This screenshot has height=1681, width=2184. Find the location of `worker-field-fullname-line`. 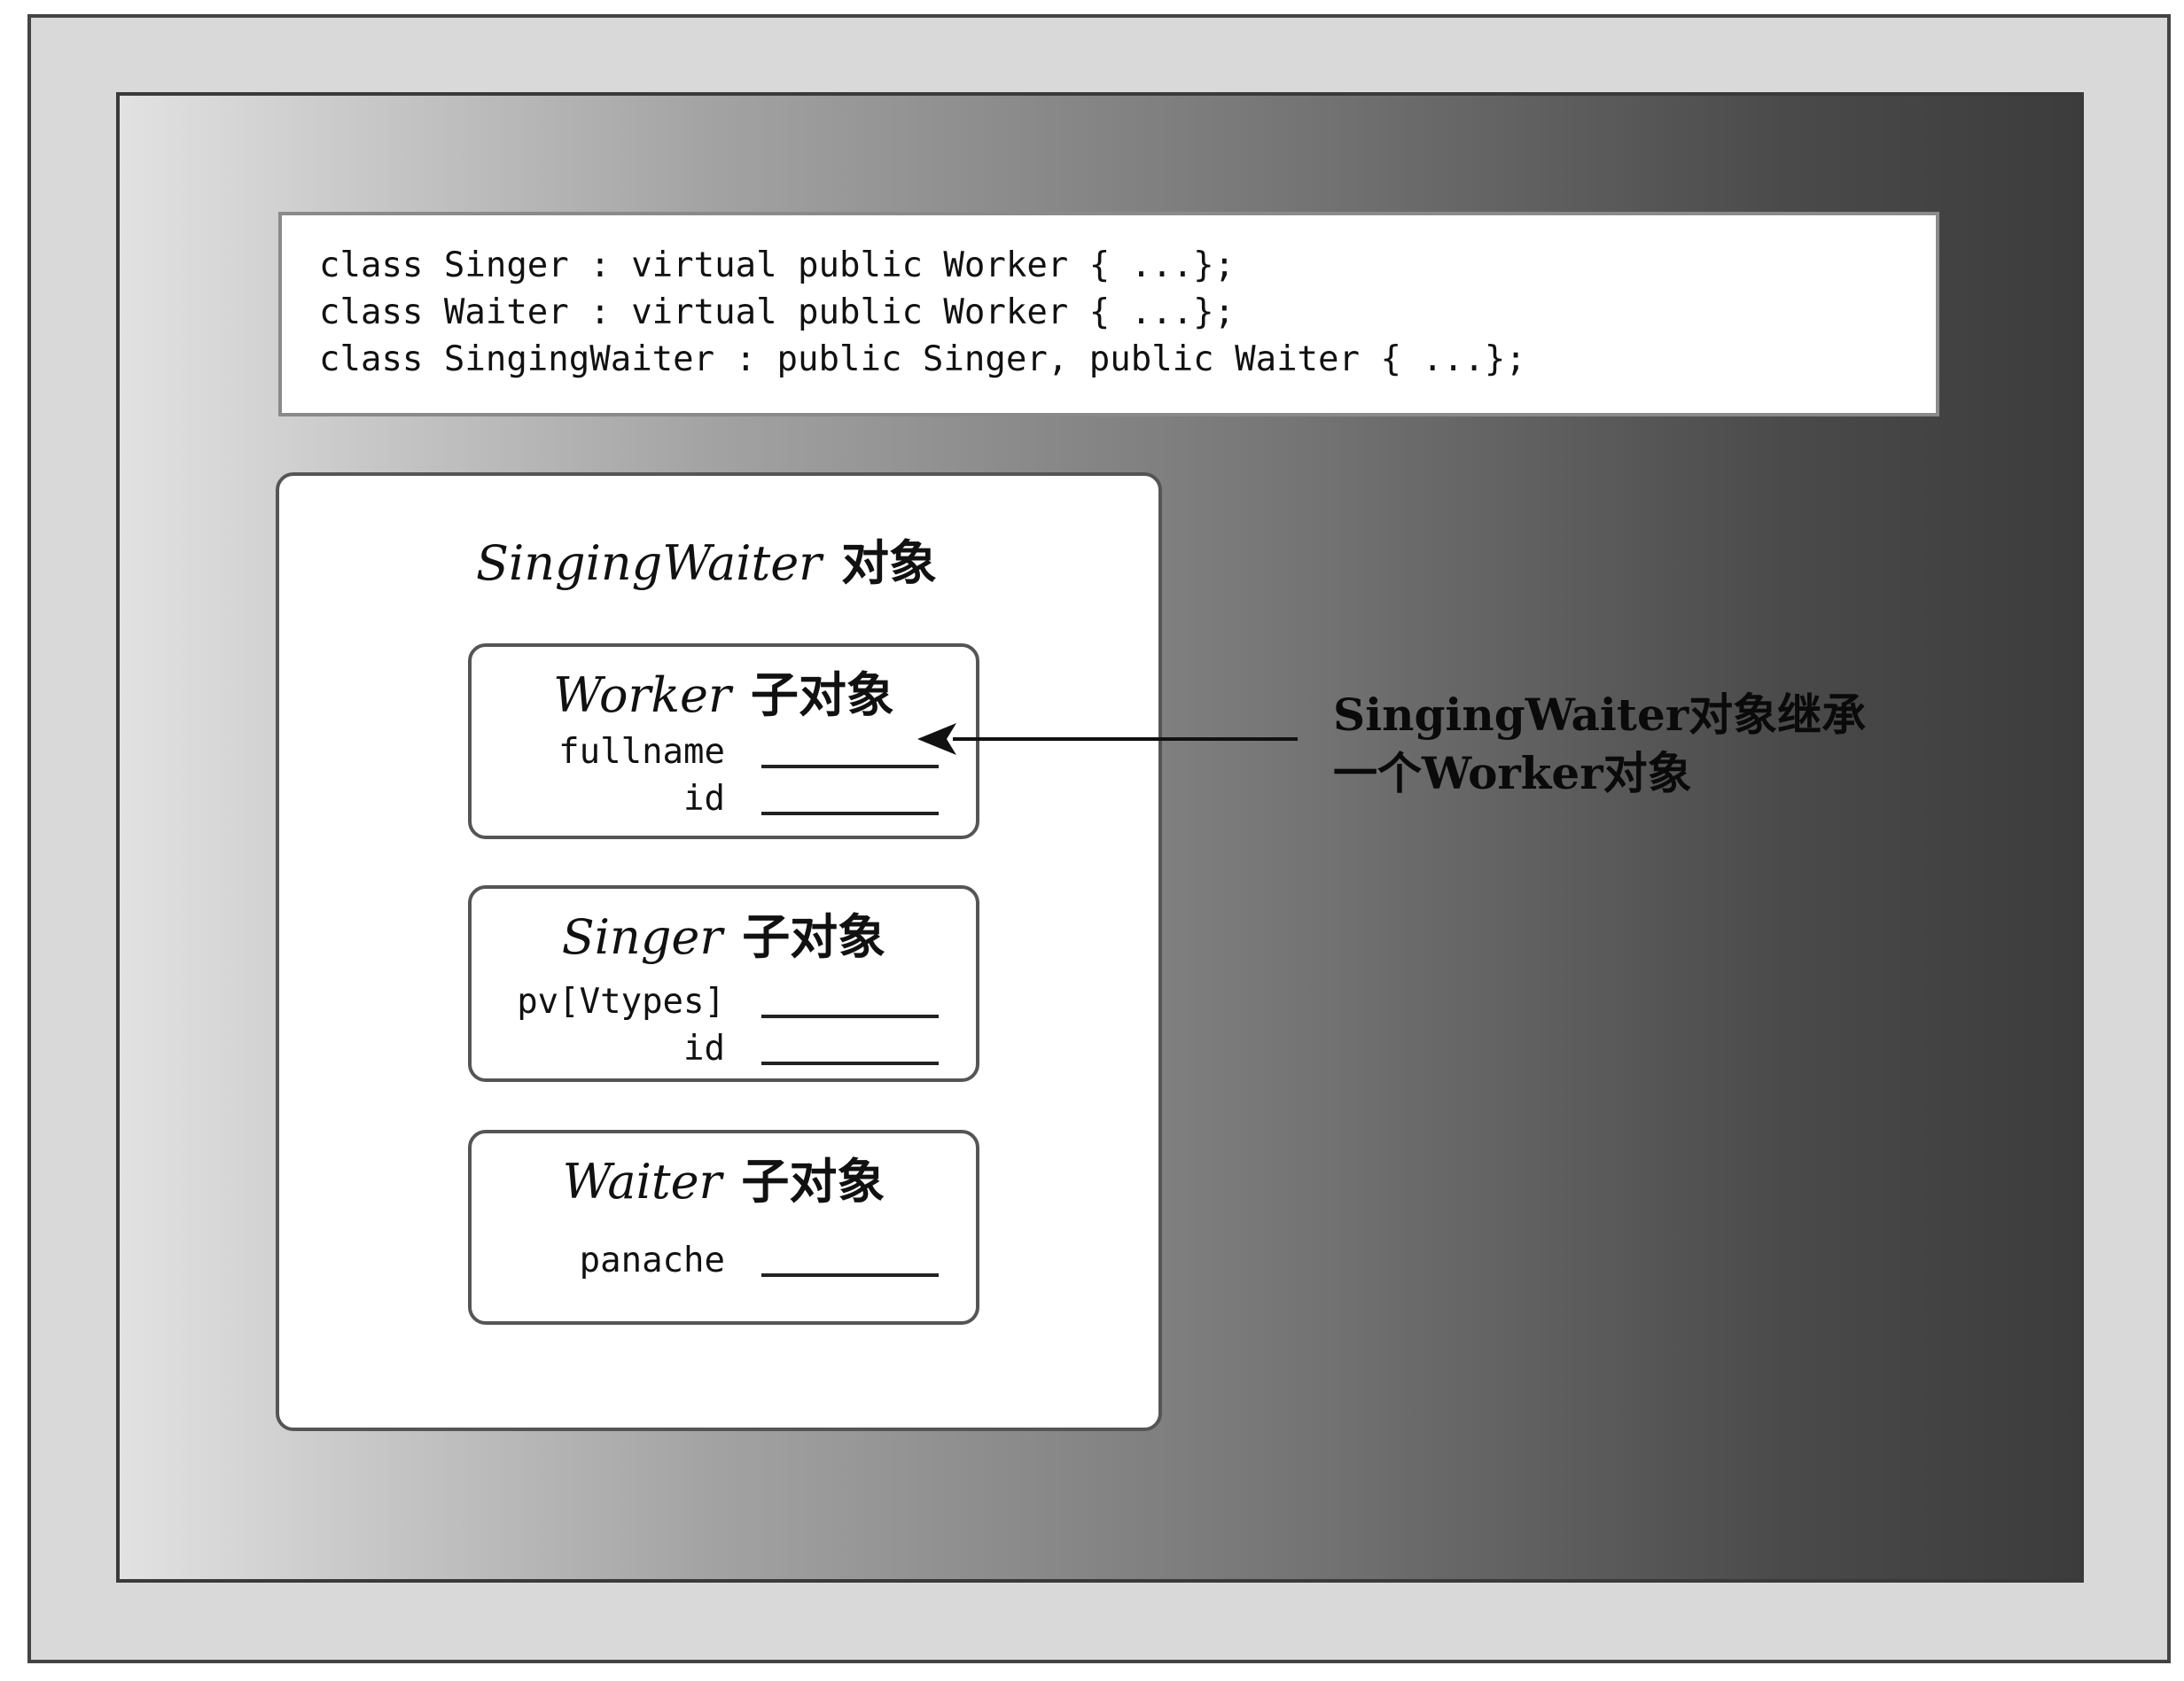

worker-field-fullname-line is located at coordinates (850, 767).